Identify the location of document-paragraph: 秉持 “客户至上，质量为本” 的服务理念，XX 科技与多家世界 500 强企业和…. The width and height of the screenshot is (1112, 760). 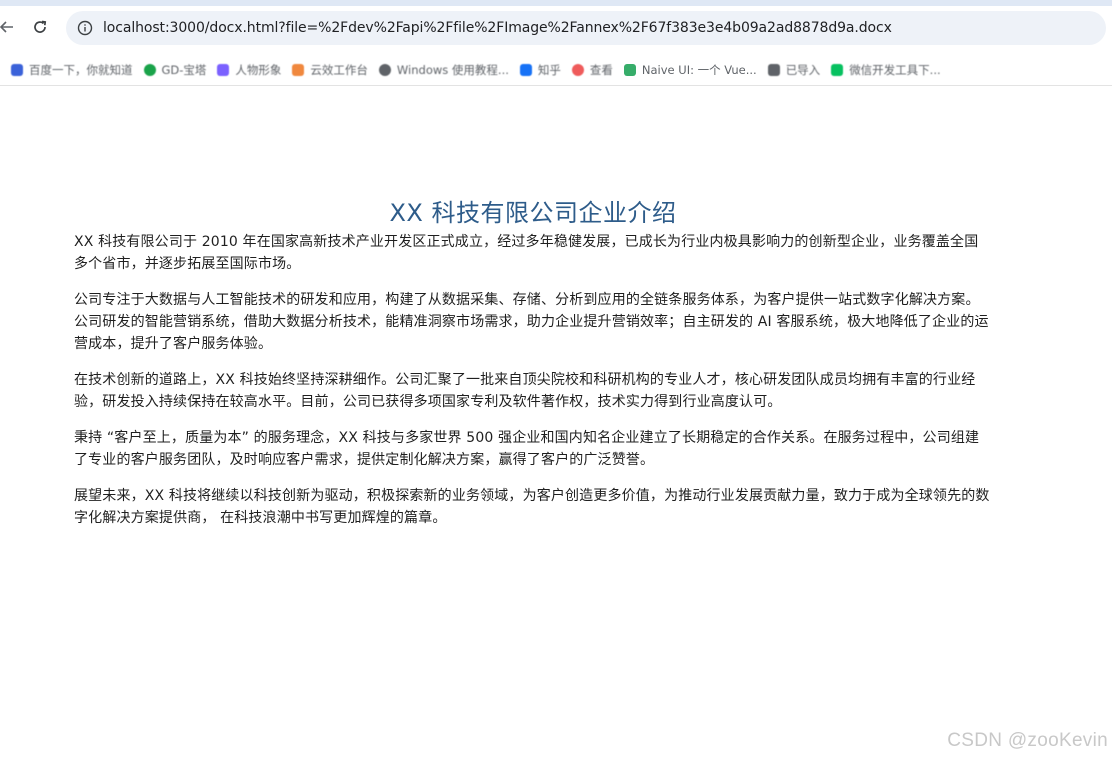
(527, 449).